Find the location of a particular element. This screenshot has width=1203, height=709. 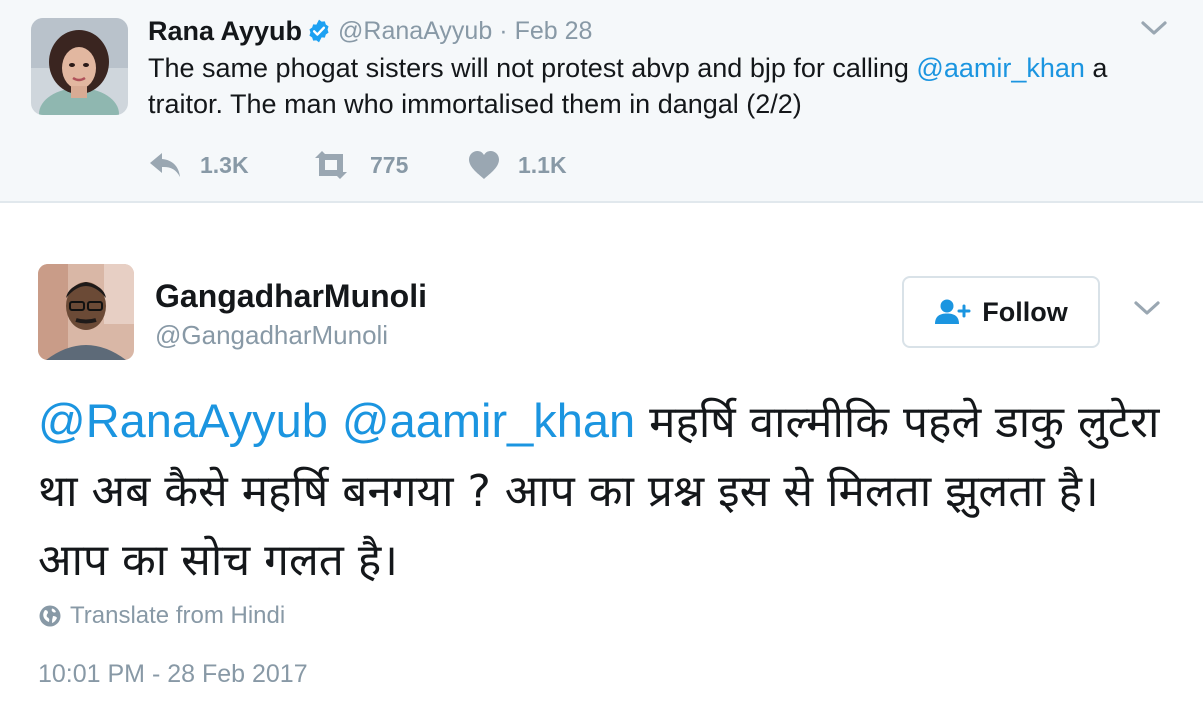

like-count: 1.1K is located at coordinates (542, 164).